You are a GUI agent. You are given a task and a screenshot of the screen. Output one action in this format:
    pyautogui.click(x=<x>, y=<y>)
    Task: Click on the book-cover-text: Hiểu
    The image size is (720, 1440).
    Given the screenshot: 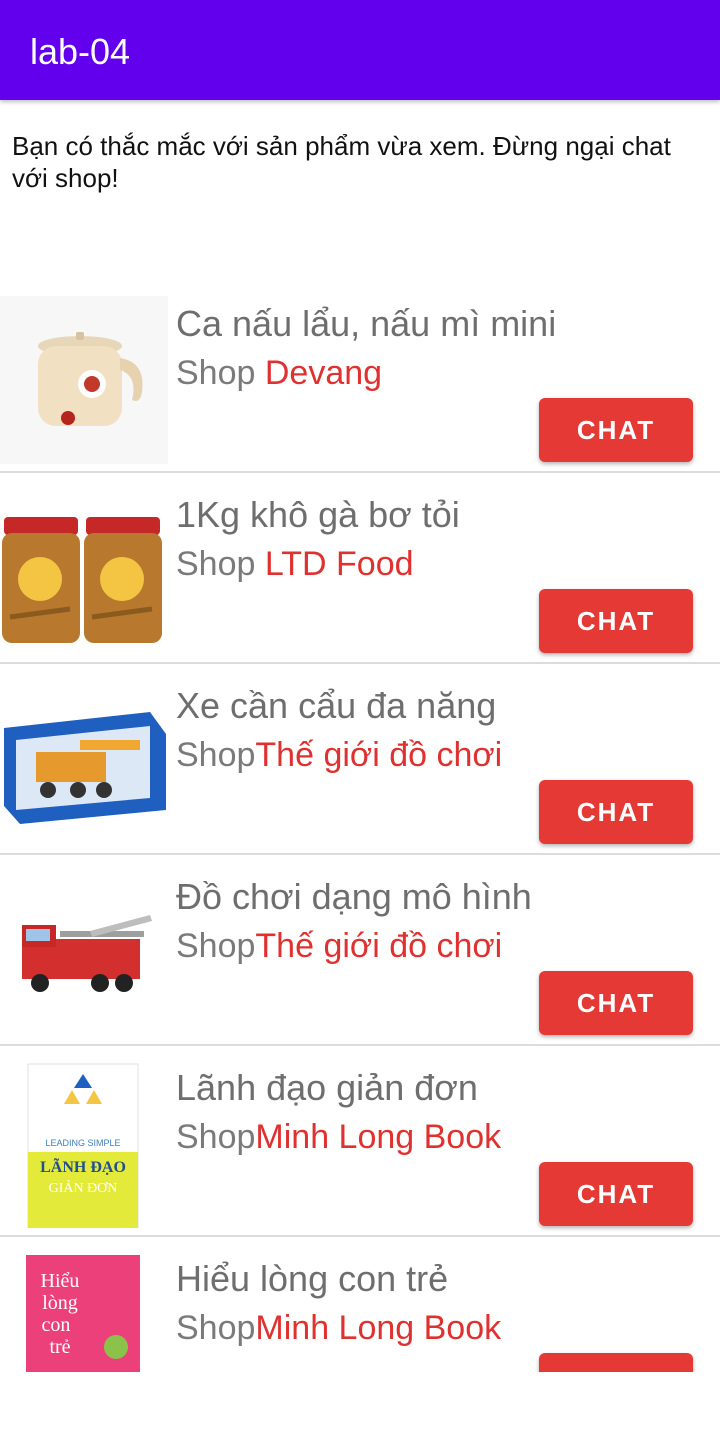 What is the action you would take?
    pyautogui.click(x=60, y=1281)
    